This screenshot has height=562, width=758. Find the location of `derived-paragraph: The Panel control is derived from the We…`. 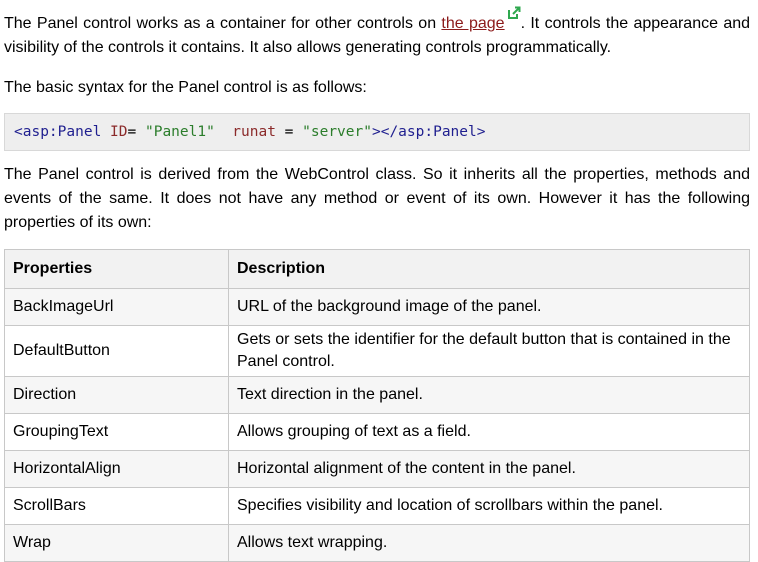

derived-paragraph: The Panel control is derived from the We… is located at coordinates (377, 198).